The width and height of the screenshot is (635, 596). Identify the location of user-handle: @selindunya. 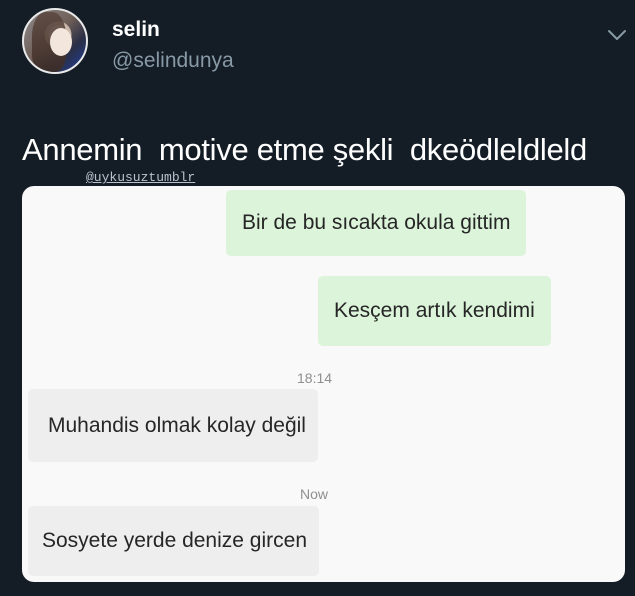
(173, 61).